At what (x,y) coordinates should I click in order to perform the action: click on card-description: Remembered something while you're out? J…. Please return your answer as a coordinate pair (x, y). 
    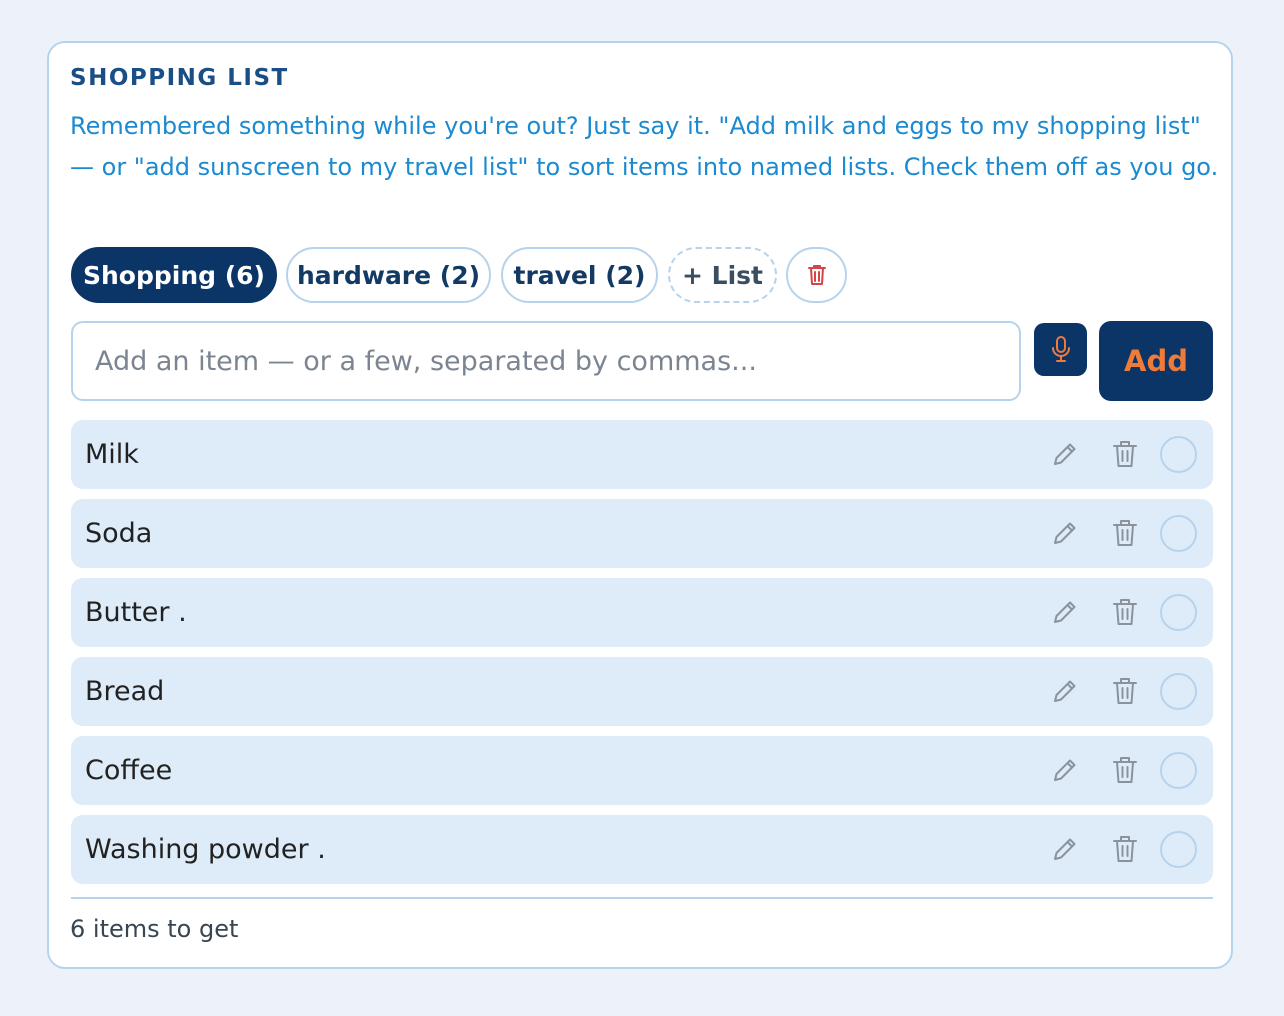
    Looking at the image, I should click on (644, 146).